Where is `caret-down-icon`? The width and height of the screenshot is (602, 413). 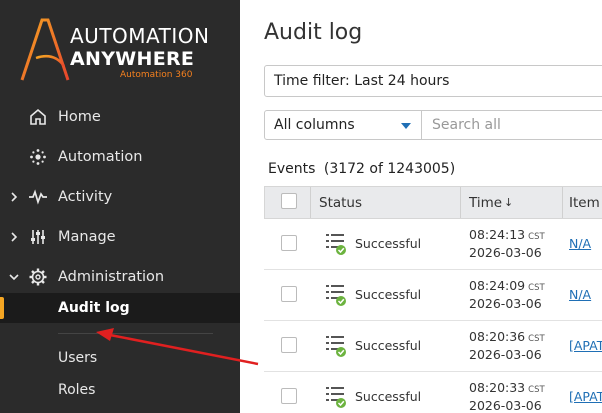
caret-down-icon is located at coordinates (406, 126).